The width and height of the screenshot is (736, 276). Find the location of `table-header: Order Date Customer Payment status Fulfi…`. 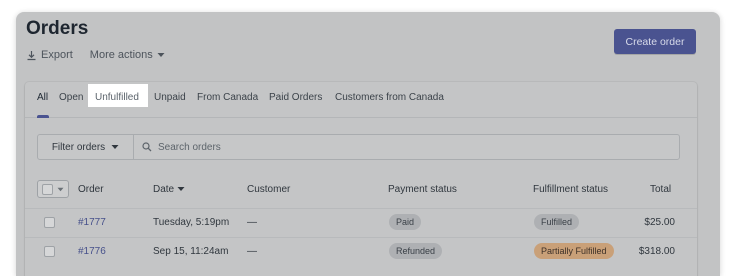

table-header: Order Date Customer Payment status Fulfi… is located at coordinates (361, 189).